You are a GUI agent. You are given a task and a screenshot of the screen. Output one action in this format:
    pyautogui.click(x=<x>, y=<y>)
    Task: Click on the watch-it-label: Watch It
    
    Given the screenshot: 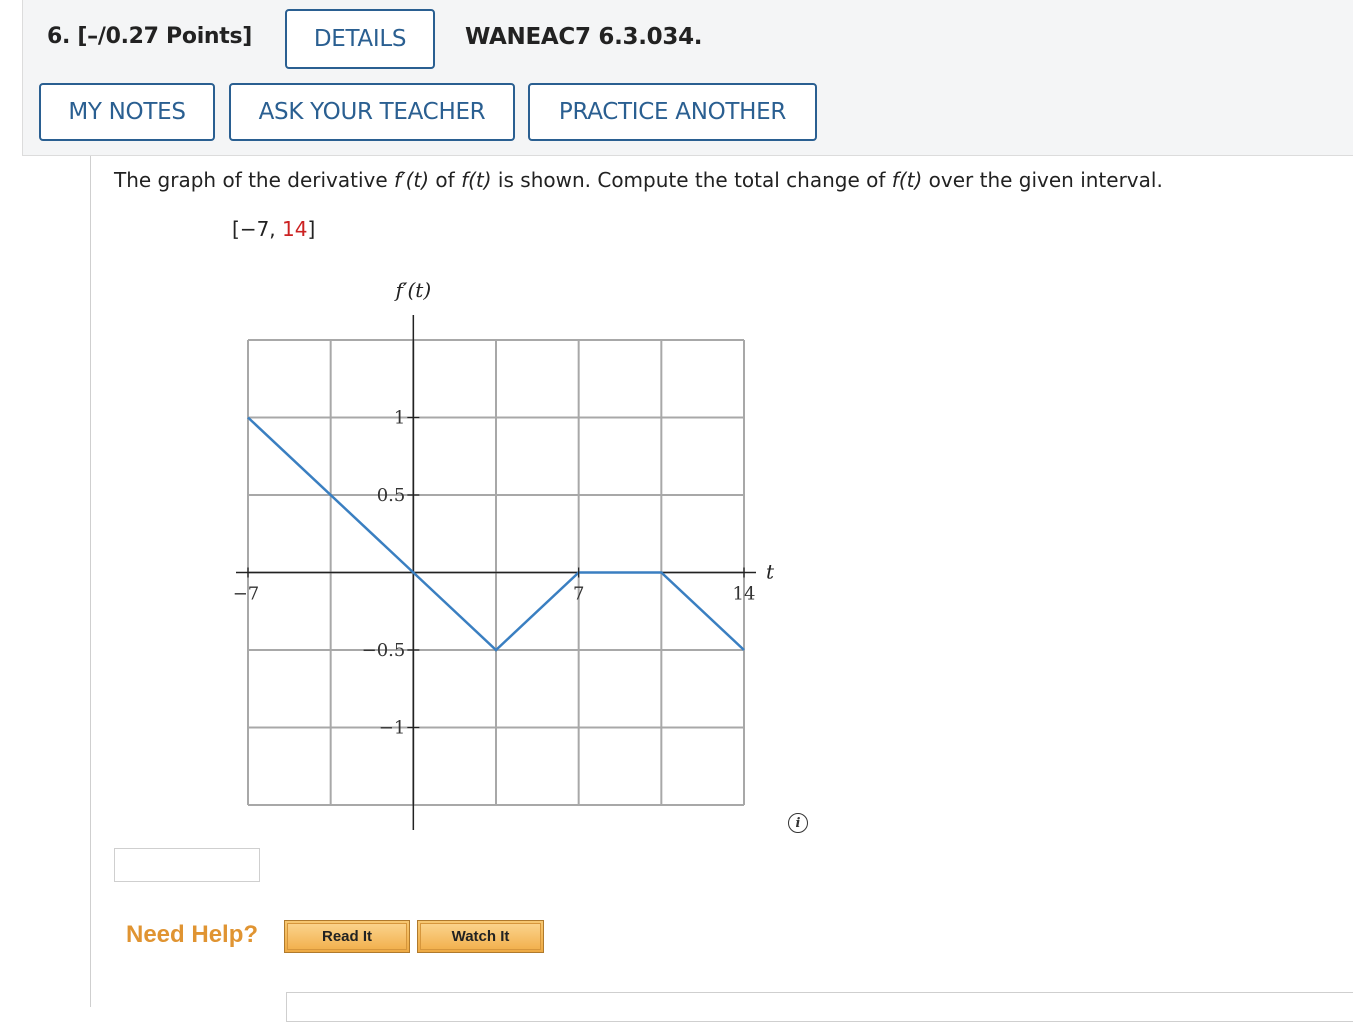 What is the action you would take?
    pyautogui.click(x=480, y=936)
    